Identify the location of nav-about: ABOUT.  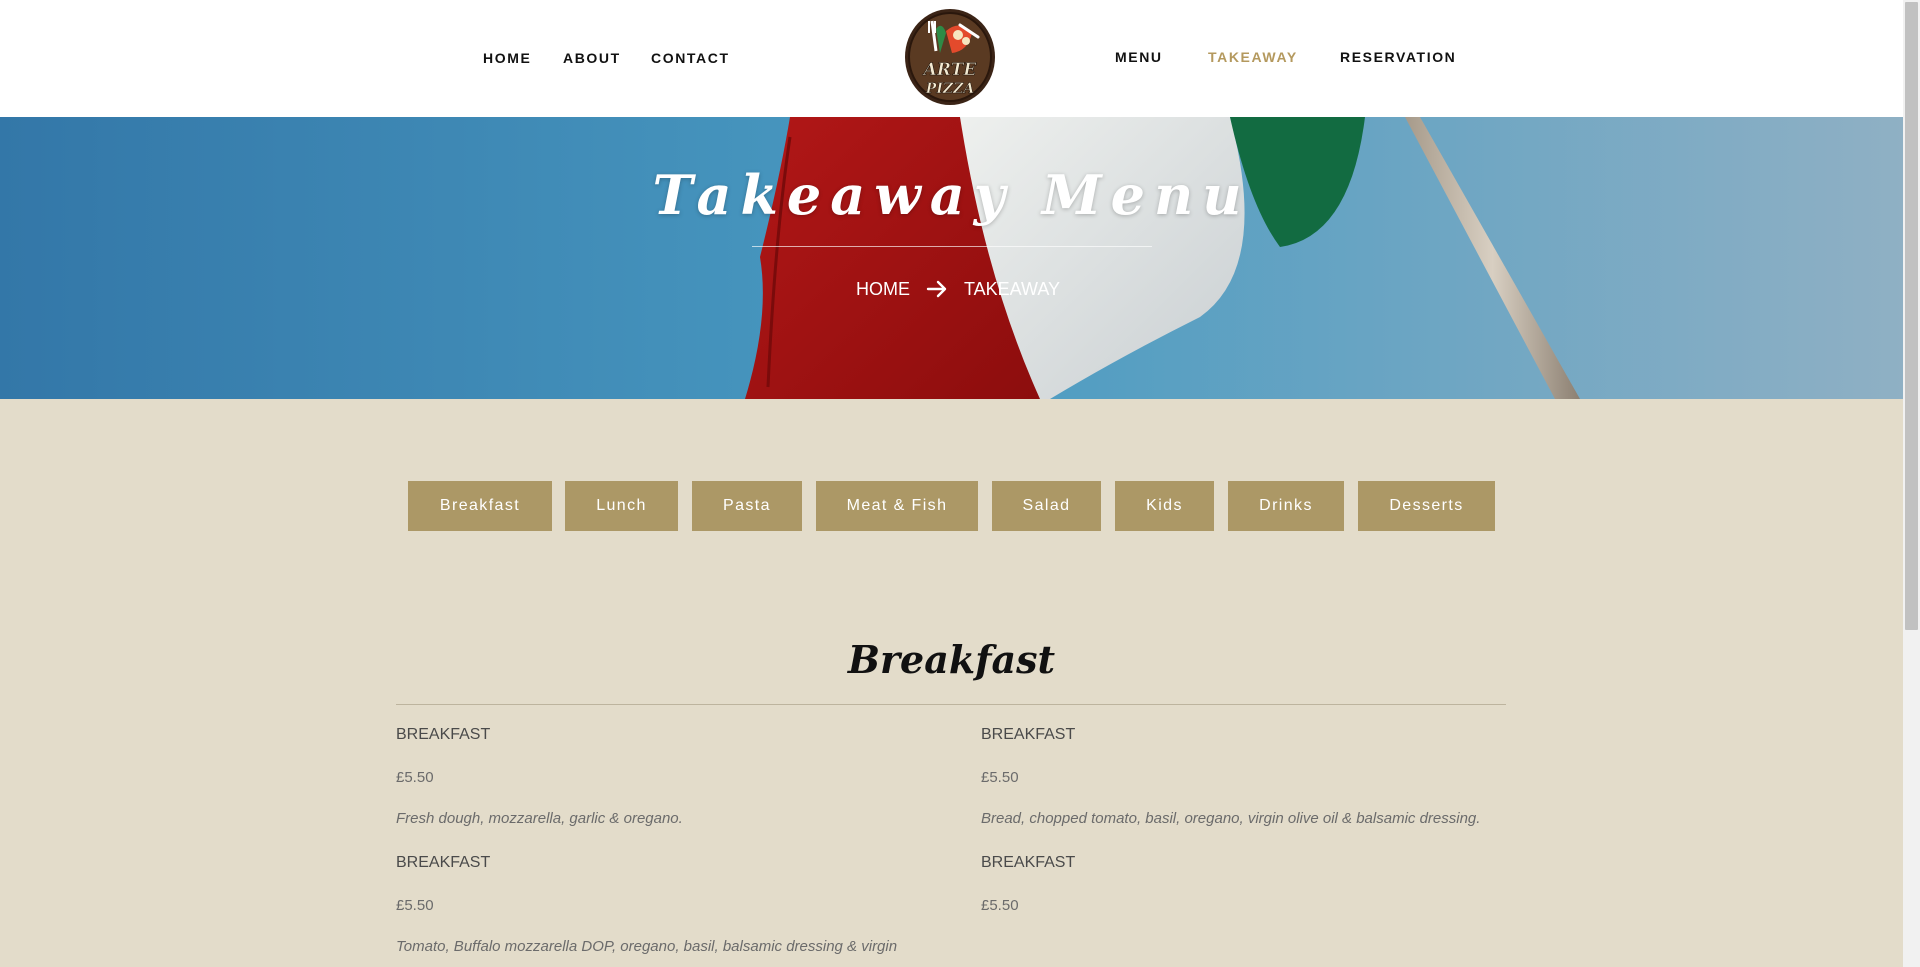
(592, 58).